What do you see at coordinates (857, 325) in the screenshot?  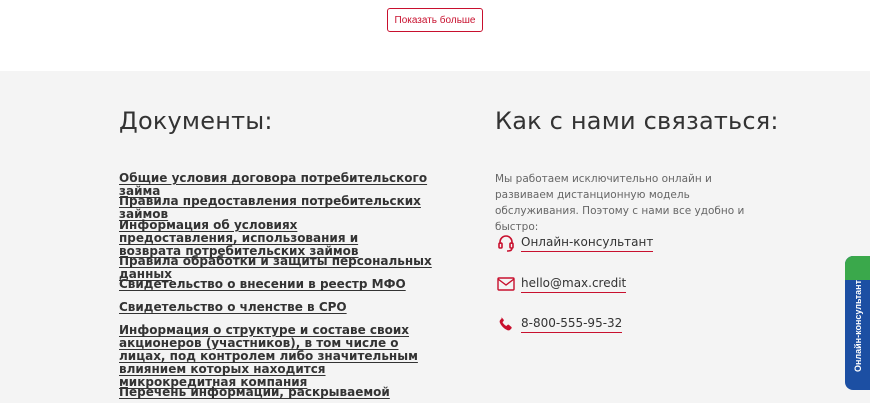 I see `side-tab-label: Онлайн-консультант` at bounding box center [857, 325].